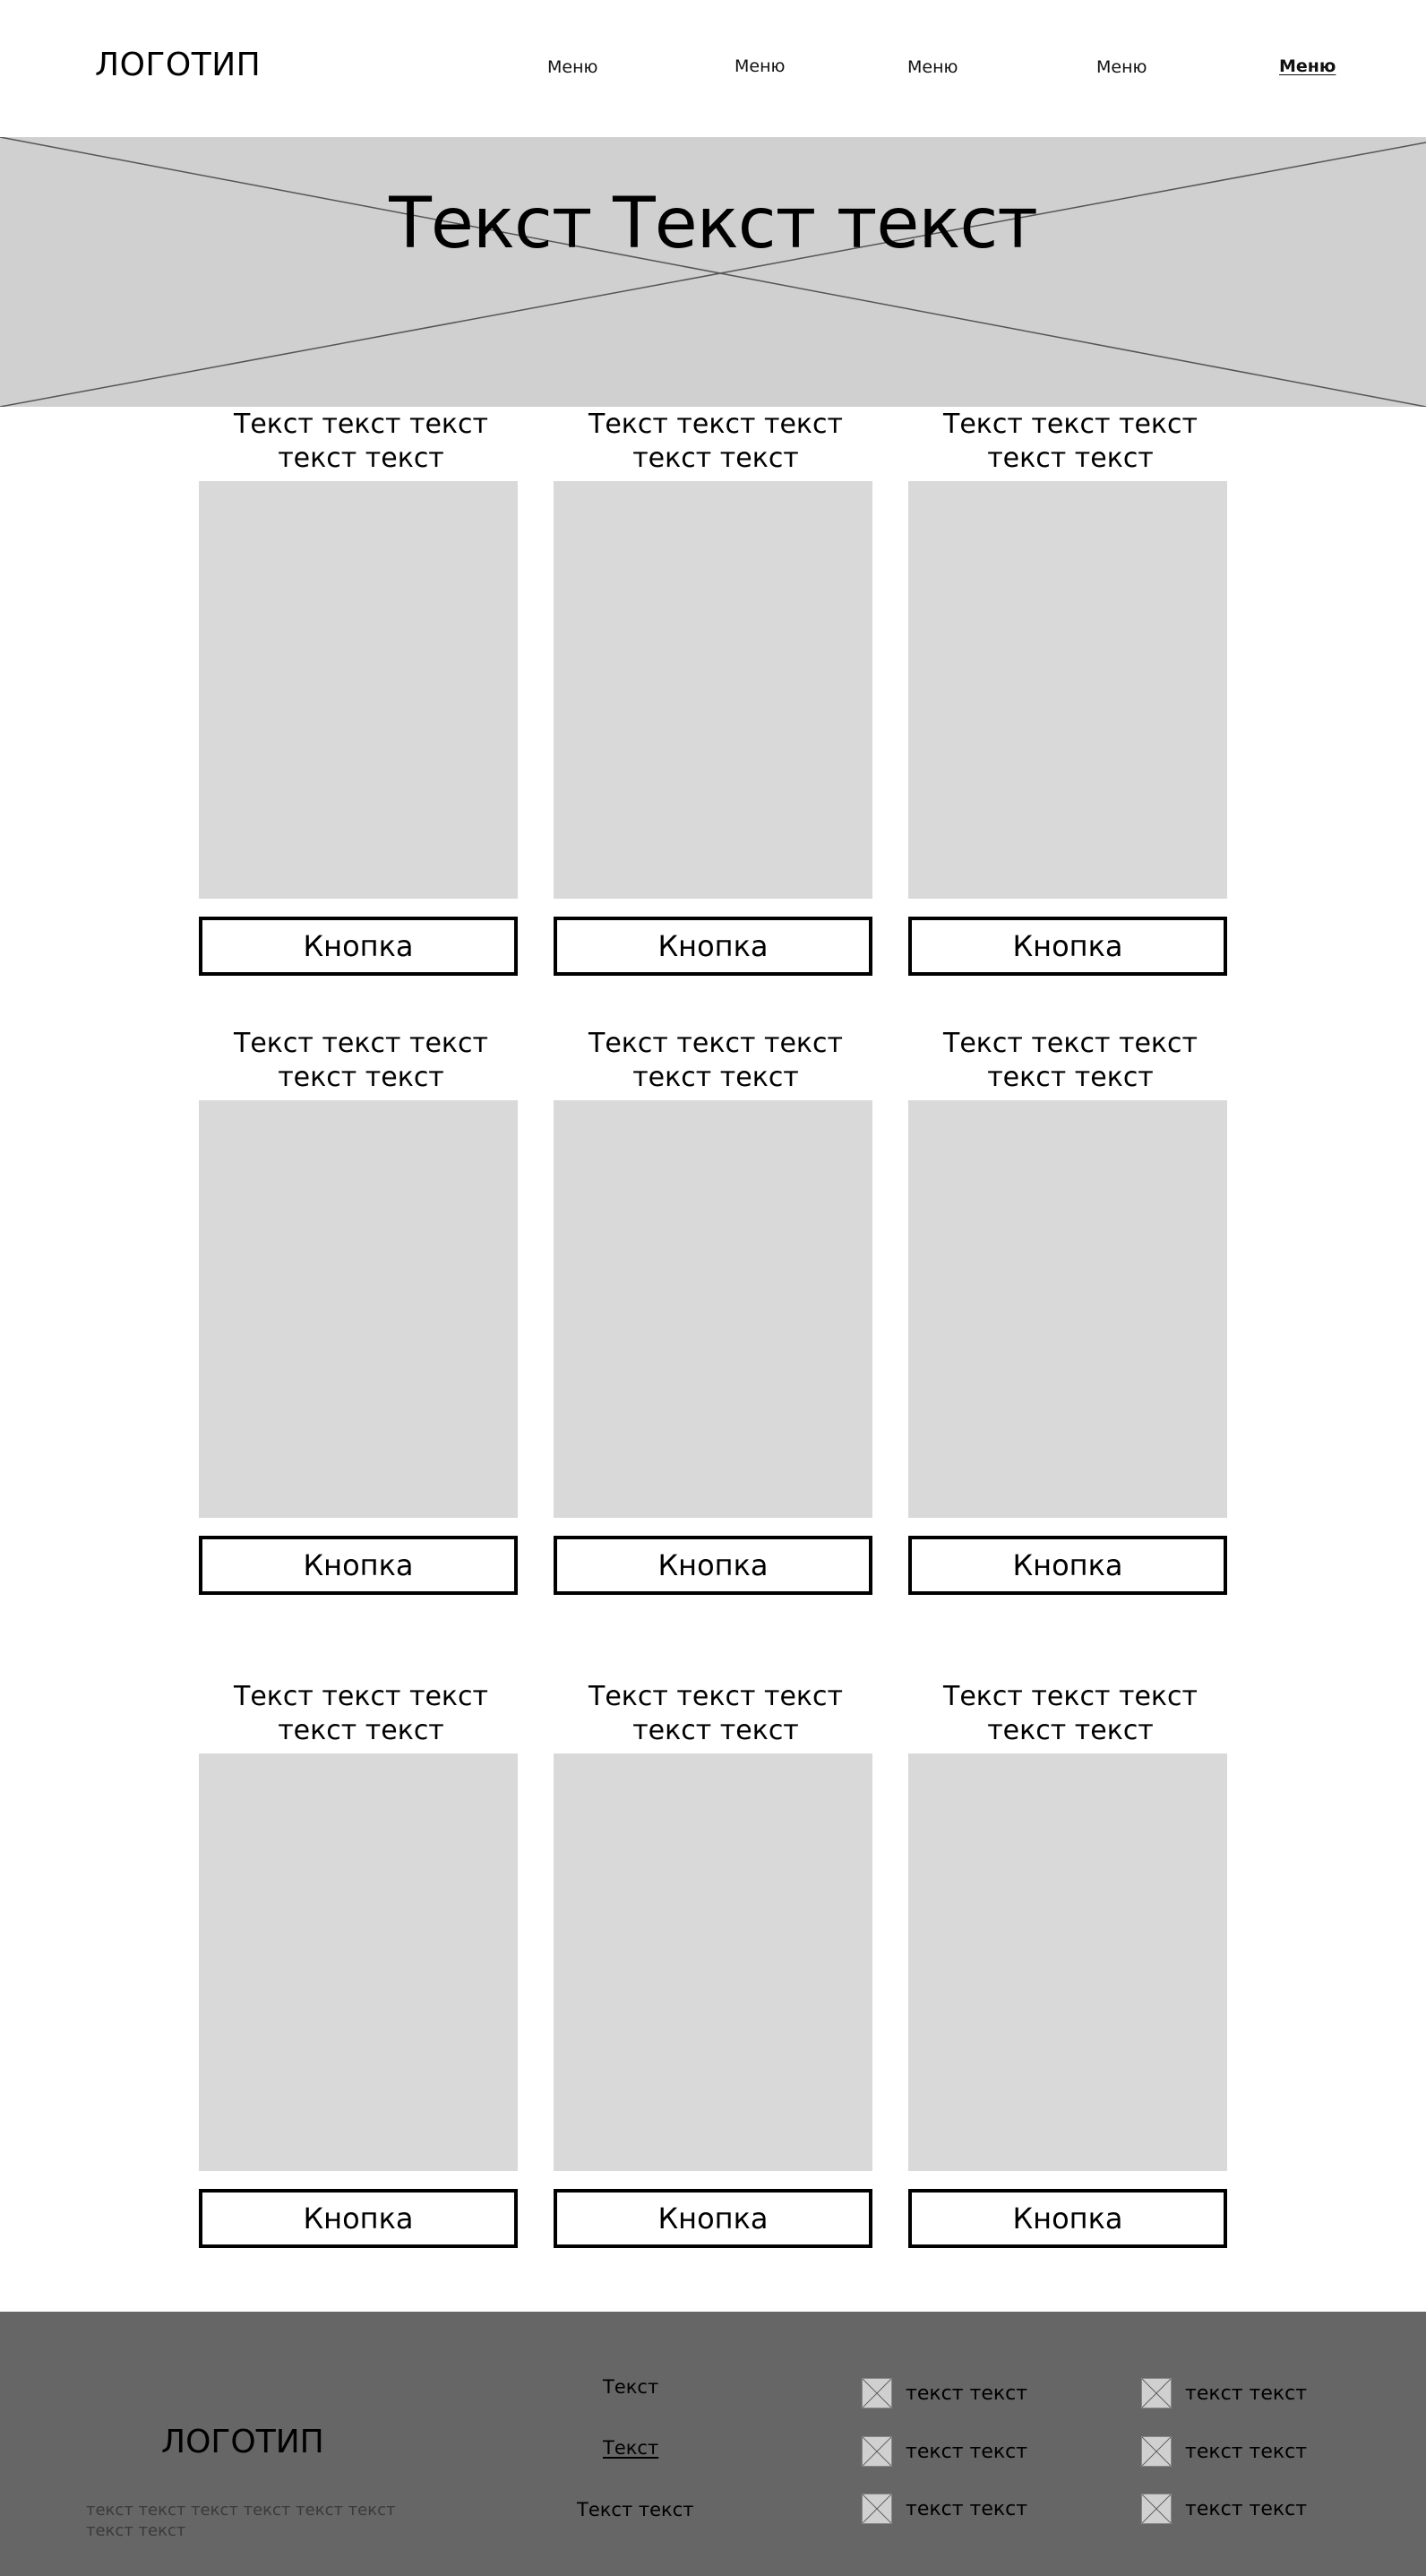 The height and width of the screenshot is (2576, 1426). I want to click on footer-link-2: Текст, so click(630, 2448).